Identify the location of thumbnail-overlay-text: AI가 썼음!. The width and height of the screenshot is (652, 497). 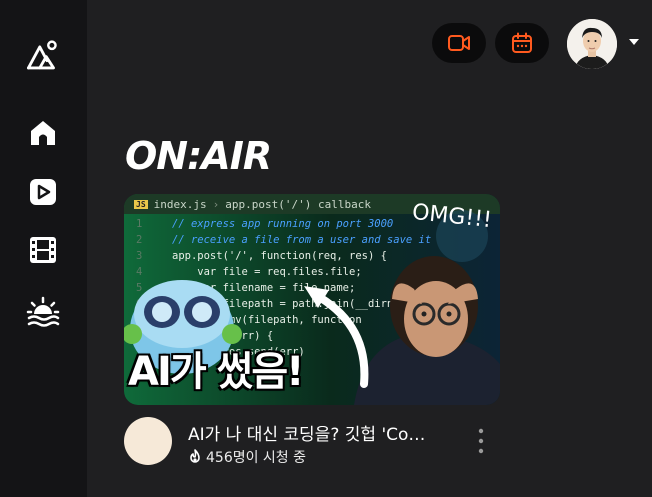
(216, 372).